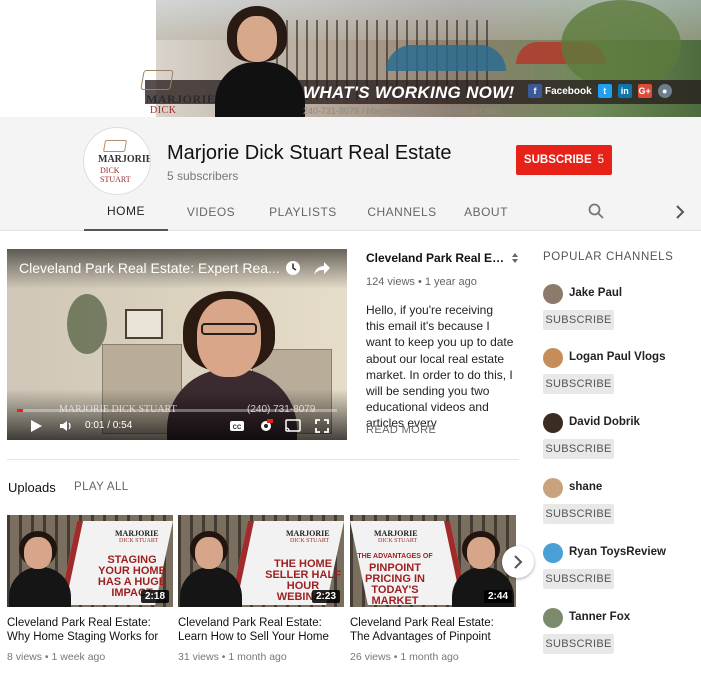 The image size is (701, 679). I want to click on popular-channel-item: Tanner Fox SUBSCRIBE, so click(618, 633).